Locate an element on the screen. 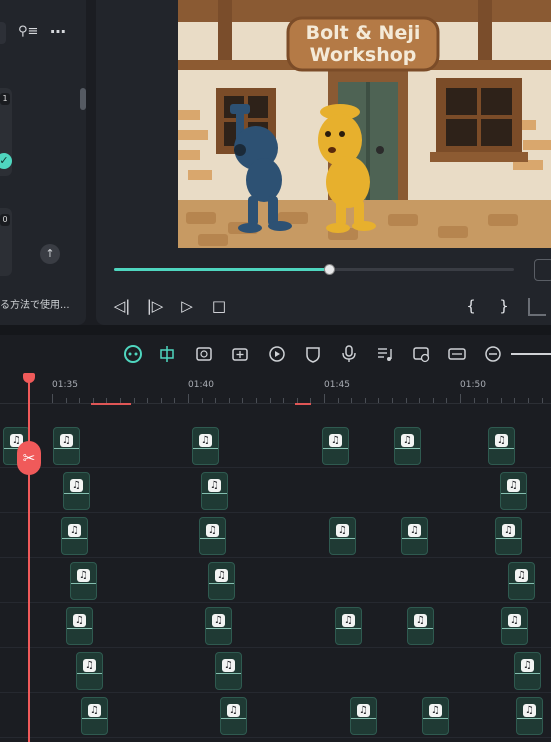 The height and width of the screenshot is (742, 551). zoom-out-icon is located at coordinates (493, 354).